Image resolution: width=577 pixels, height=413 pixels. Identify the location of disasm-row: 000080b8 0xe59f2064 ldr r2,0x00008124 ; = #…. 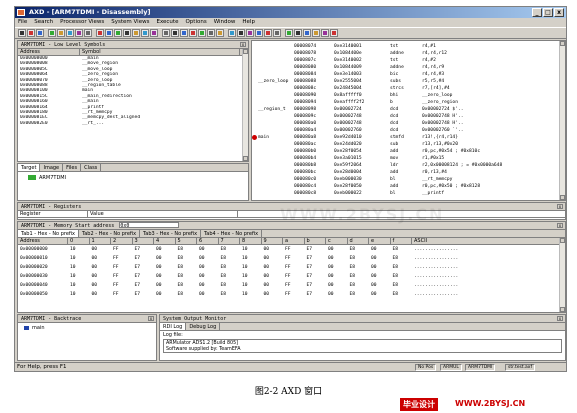
(408, 165).